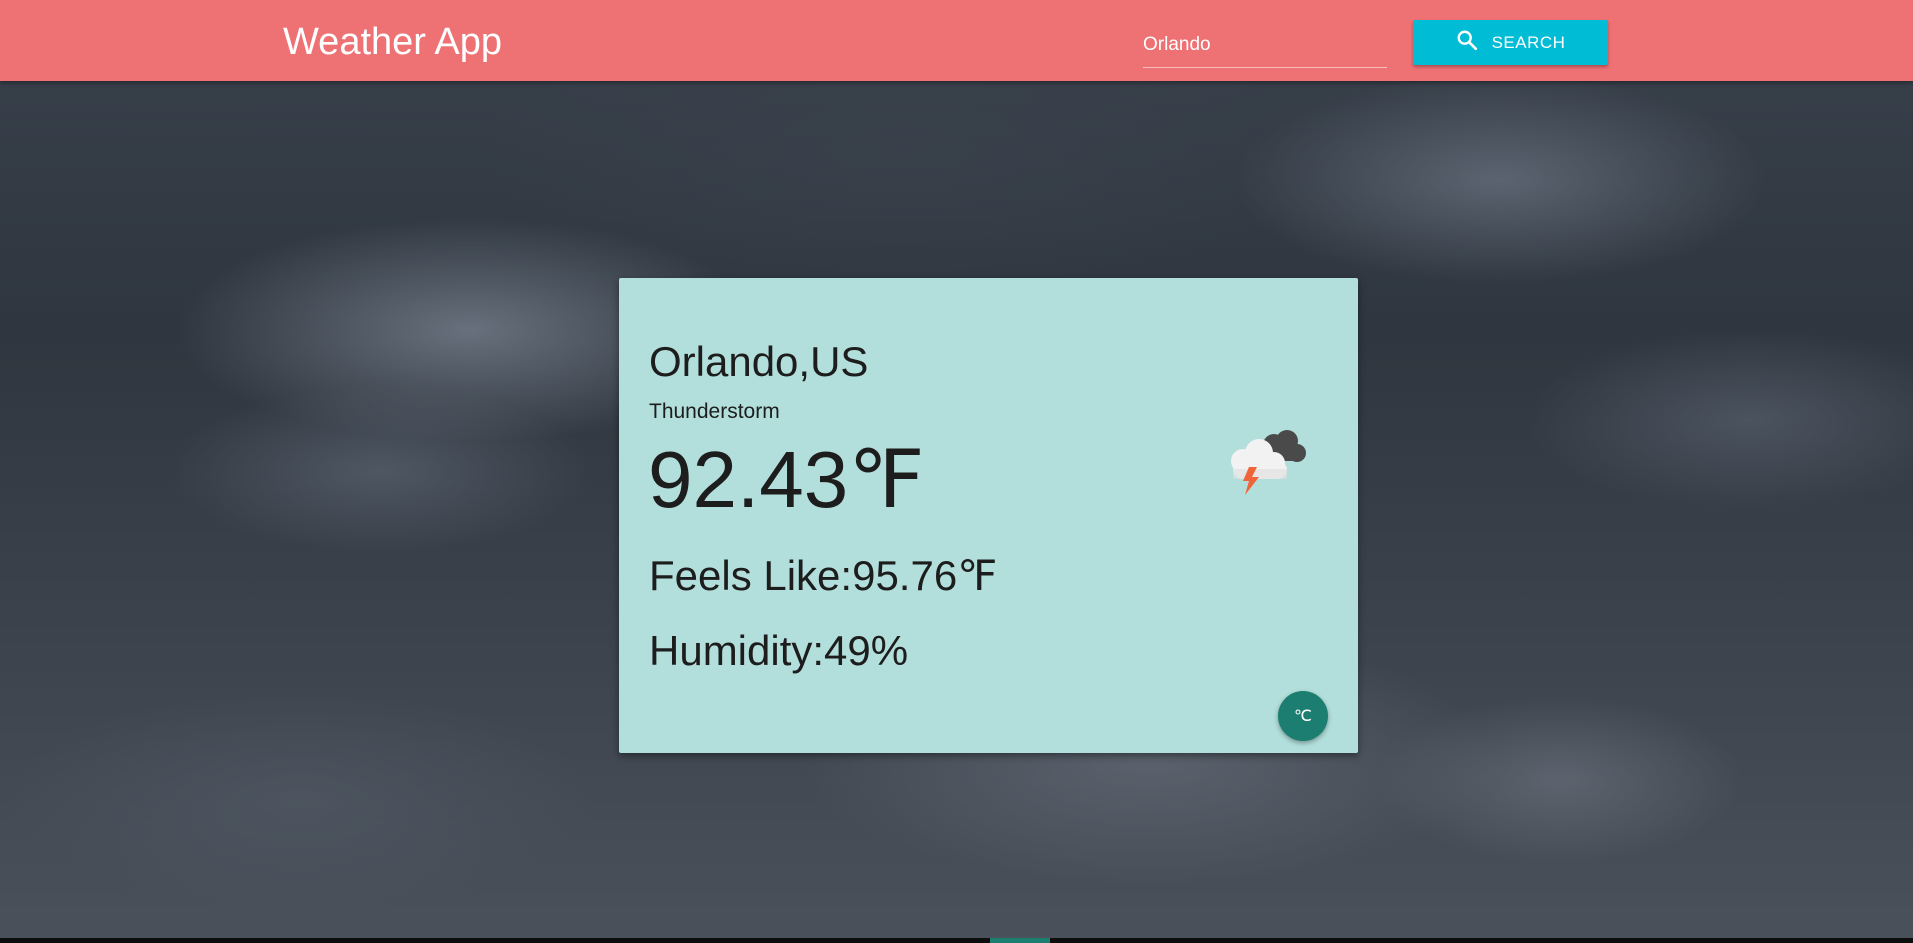  I want to click on app-header: Weather App SEARCH, so click(956, 40).